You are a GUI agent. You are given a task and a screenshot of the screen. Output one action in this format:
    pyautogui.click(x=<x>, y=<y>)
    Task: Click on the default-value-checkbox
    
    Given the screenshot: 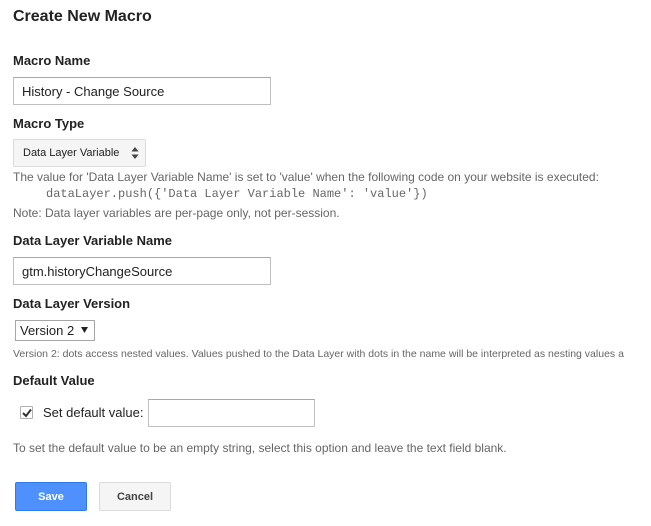 What is the action you would take?
    pyautogui.click(x=26, y=412)
    